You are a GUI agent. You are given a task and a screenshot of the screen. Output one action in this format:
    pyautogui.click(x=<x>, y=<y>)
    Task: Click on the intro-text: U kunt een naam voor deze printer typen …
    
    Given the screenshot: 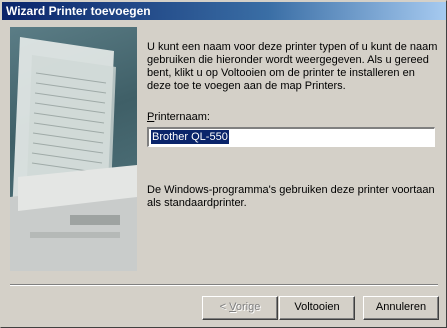 What is the action you would take?
    pyautogui.click(x=292, y=66)
    